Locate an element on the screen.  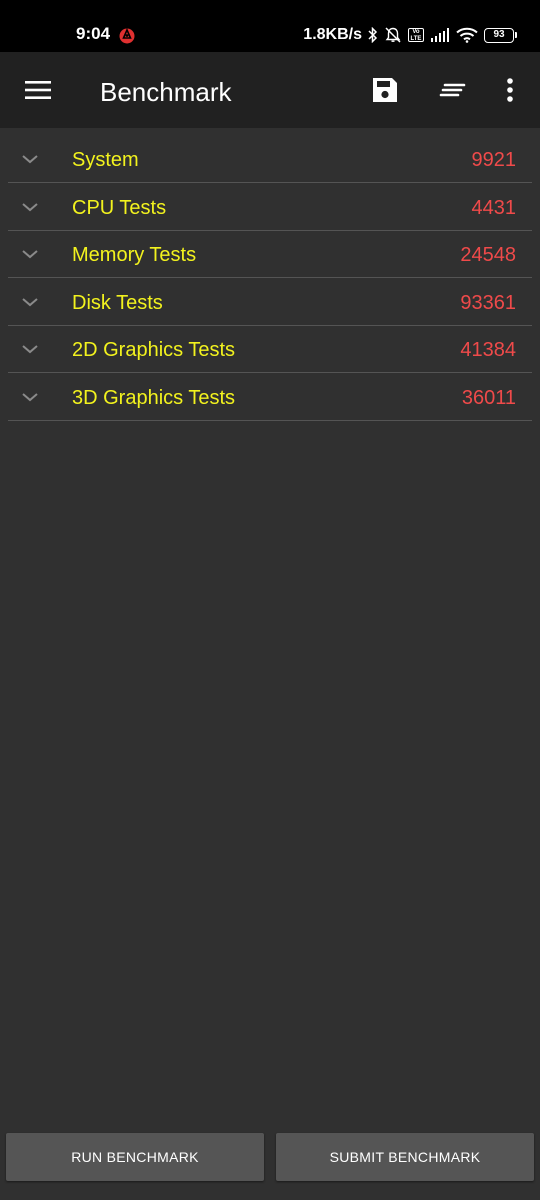
menu-icon is located at coordinates (38, 90).